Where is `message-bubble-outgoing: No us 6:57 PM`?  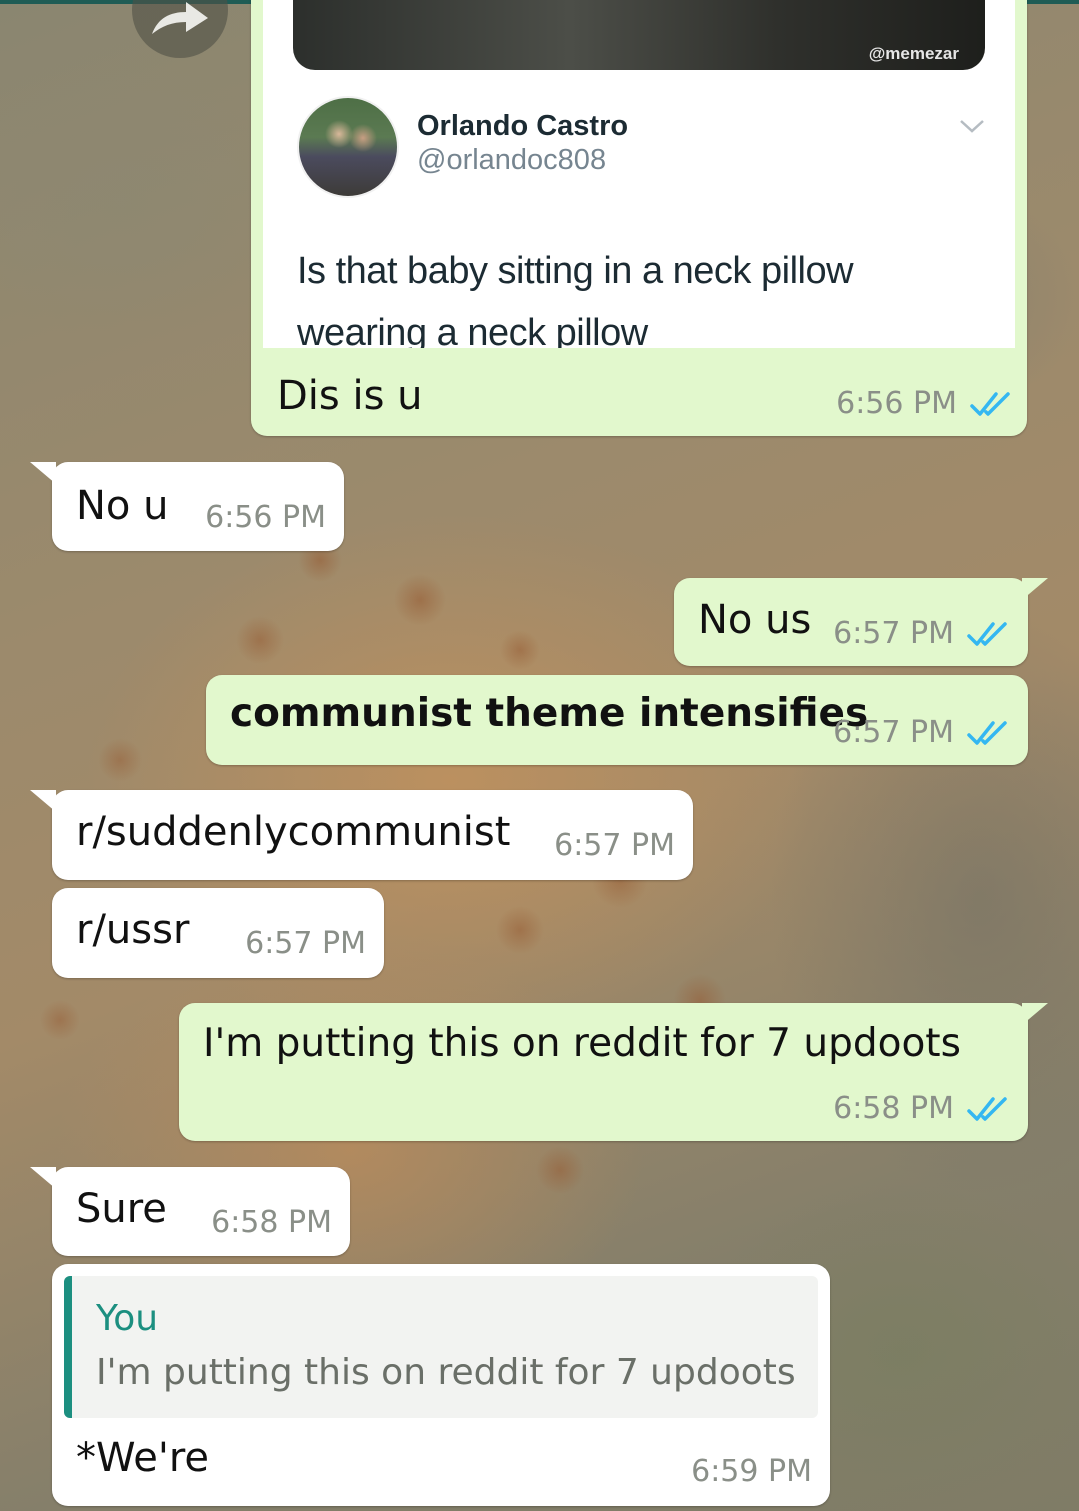
message-bubble-outgoing: No us 6:57 PM is located at coordinates (861, 622).